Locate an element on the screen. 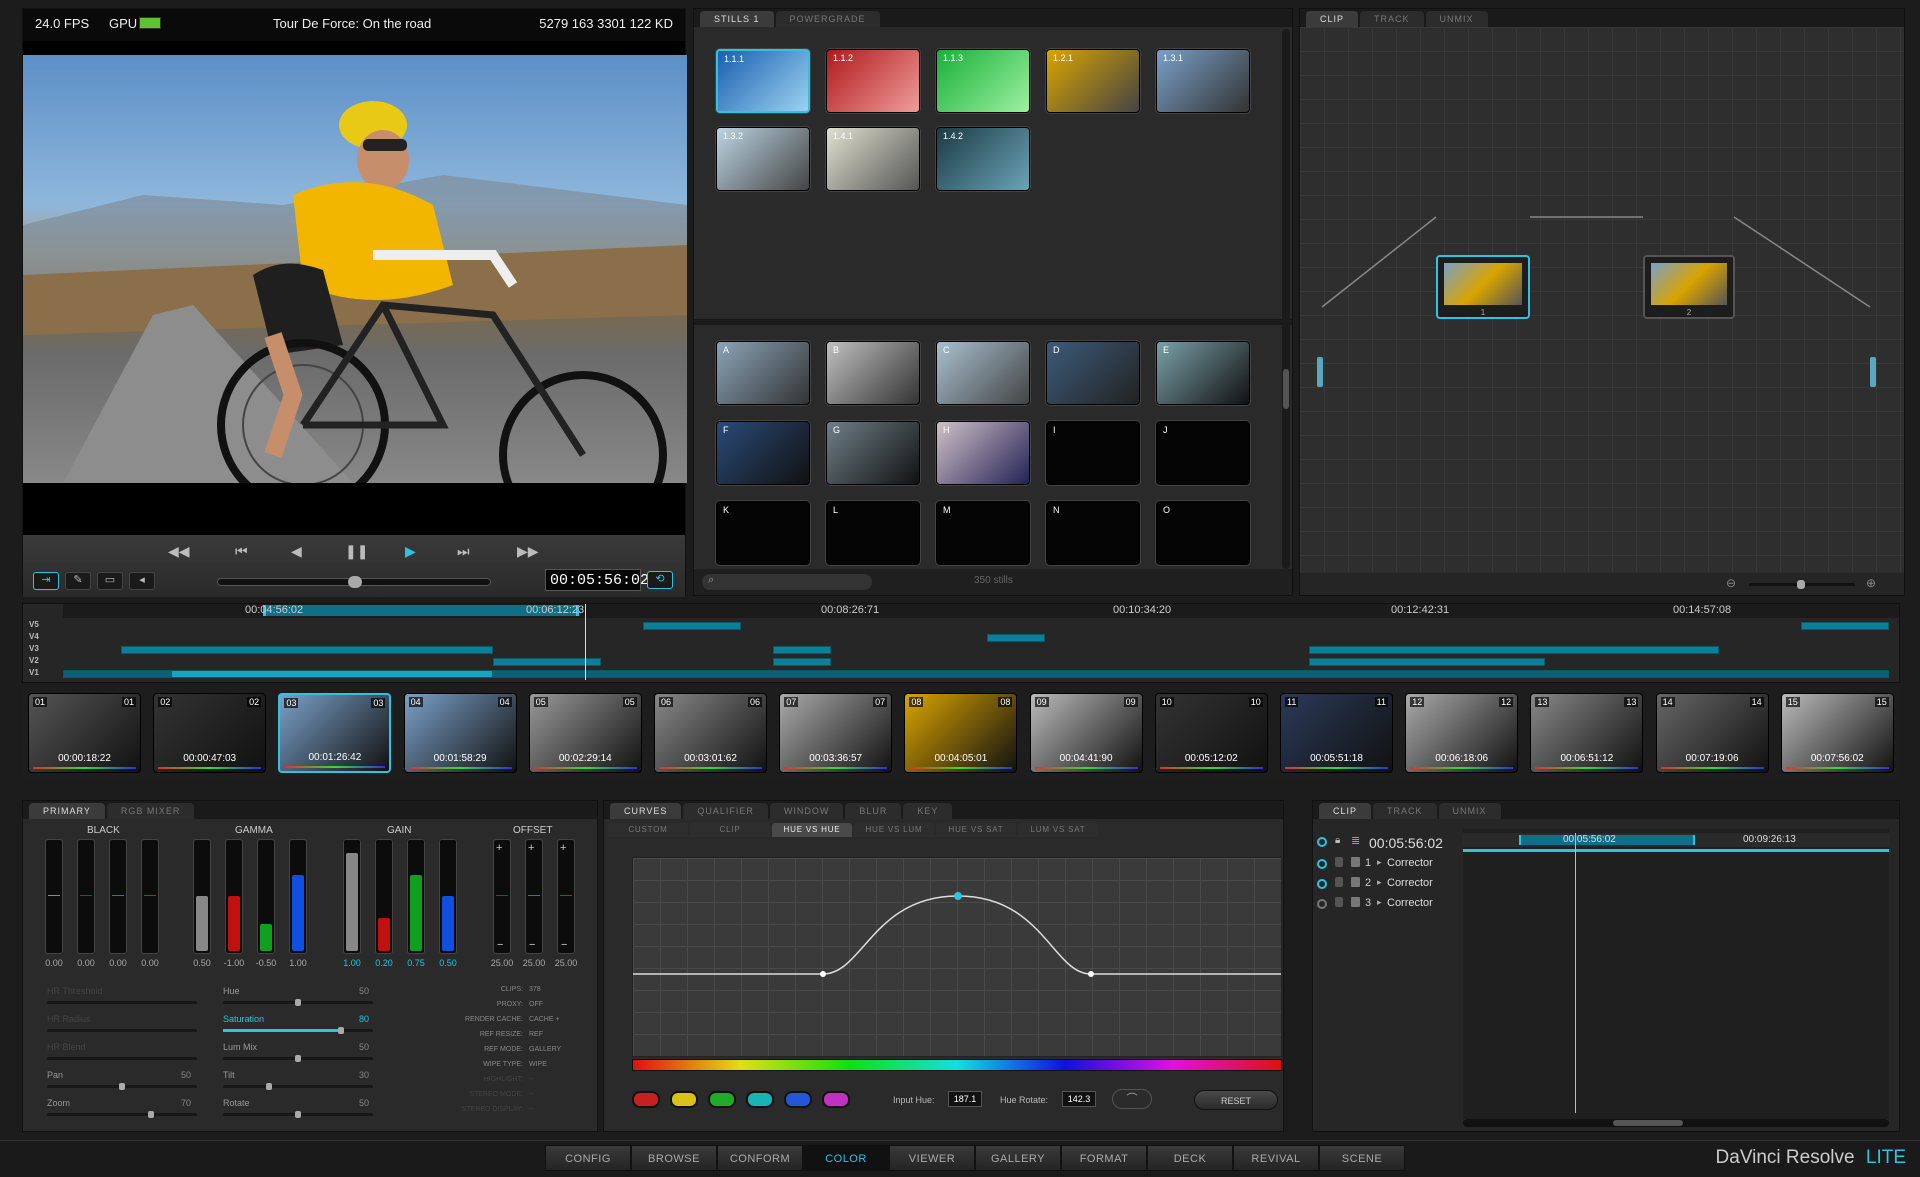  still-thumb: I is located at coordinates (1093, 453).